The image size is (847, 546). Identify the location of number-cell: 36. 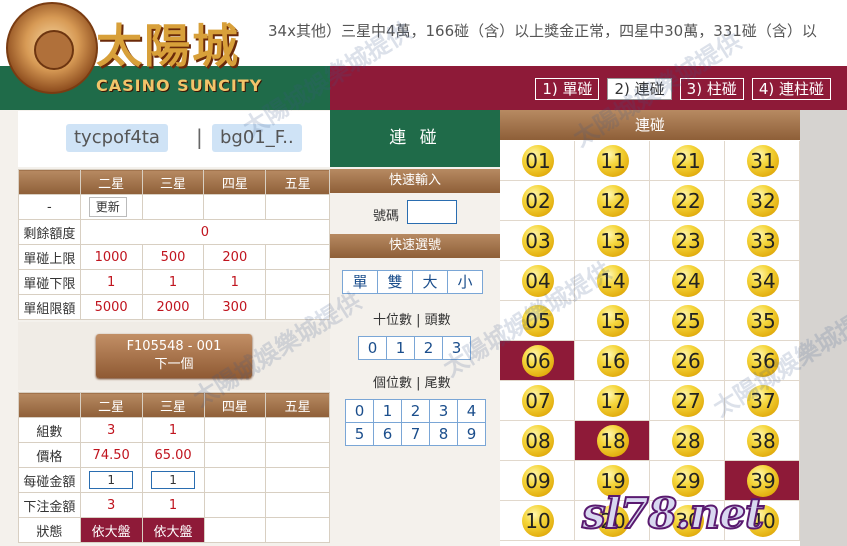
(762, 361).